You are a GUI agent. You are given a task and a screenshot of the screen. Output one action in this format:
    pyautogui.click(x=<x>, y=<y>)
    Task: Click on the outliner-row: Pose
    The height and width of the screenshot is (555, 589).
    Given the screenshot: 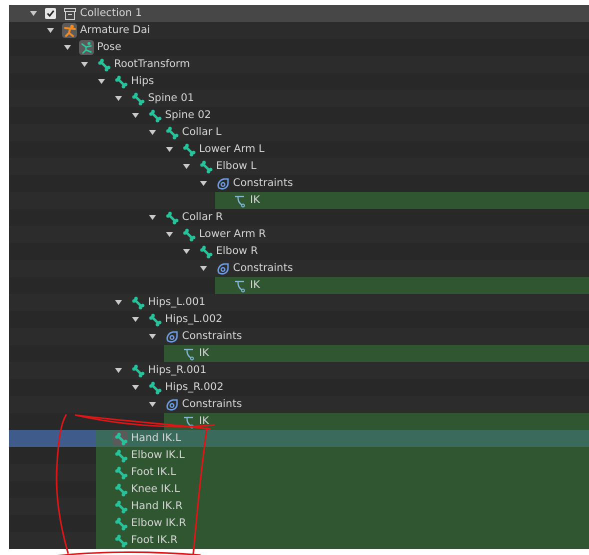 What is the action you would take?
    pyautogui.click(x=299, y=47)
    